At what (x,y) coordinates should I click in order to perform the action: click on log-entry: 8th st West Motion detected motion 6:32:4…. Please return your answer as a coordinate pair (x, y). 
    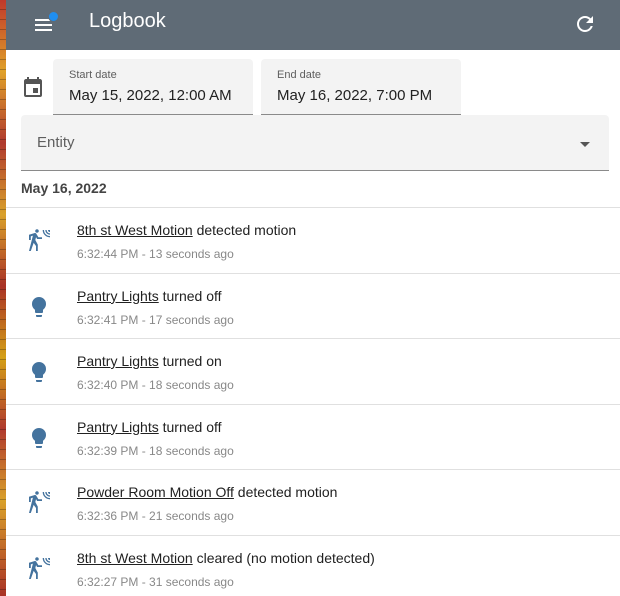
    Looking at the image, I should click on (313, 240).